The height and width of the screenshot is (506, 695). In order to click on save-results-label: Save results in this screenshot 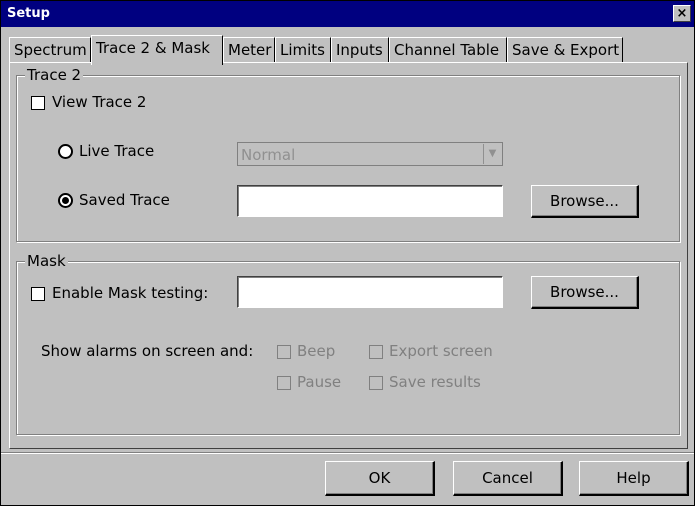, I will do `click(435, 382)`.